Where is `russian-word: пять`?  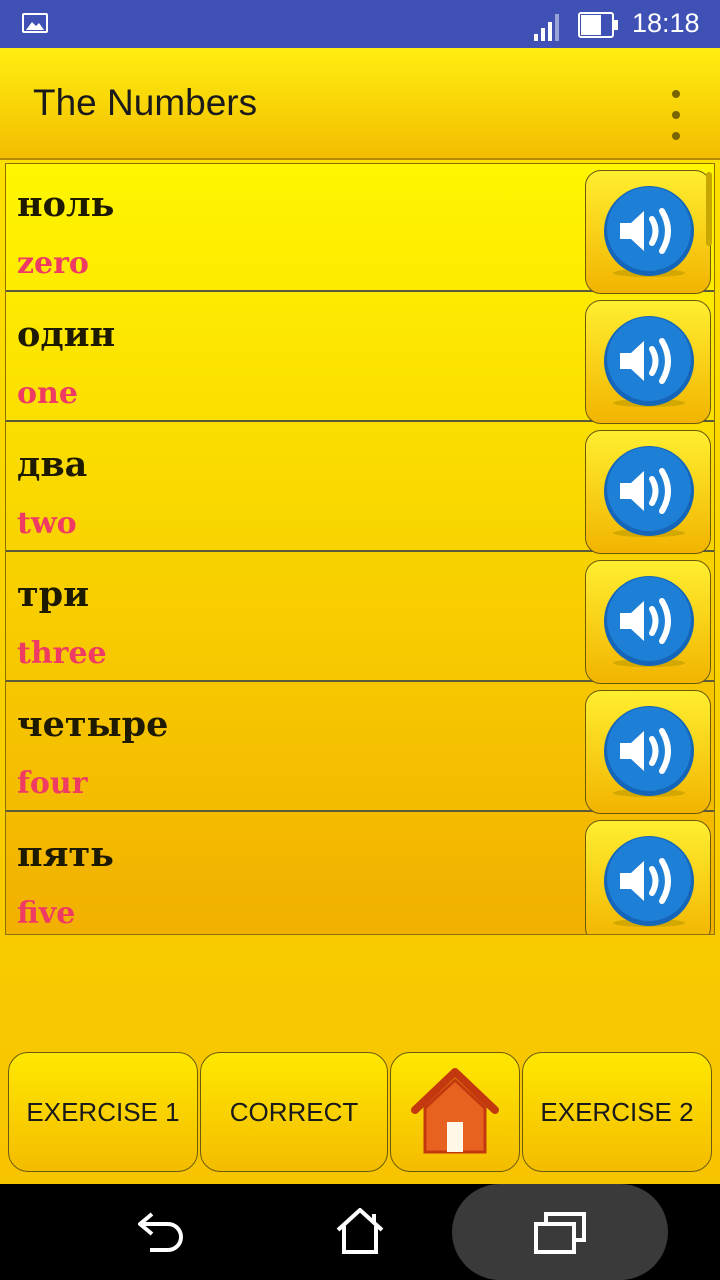
russian-word: пять is located at coordinates (65, 854).